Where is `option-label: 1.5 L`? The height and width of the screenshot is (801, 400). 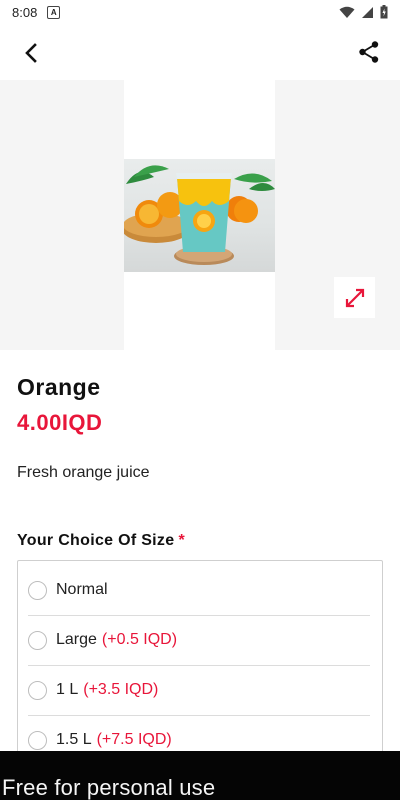 option-label: 1.5 L is located at coordinates (74, 739).